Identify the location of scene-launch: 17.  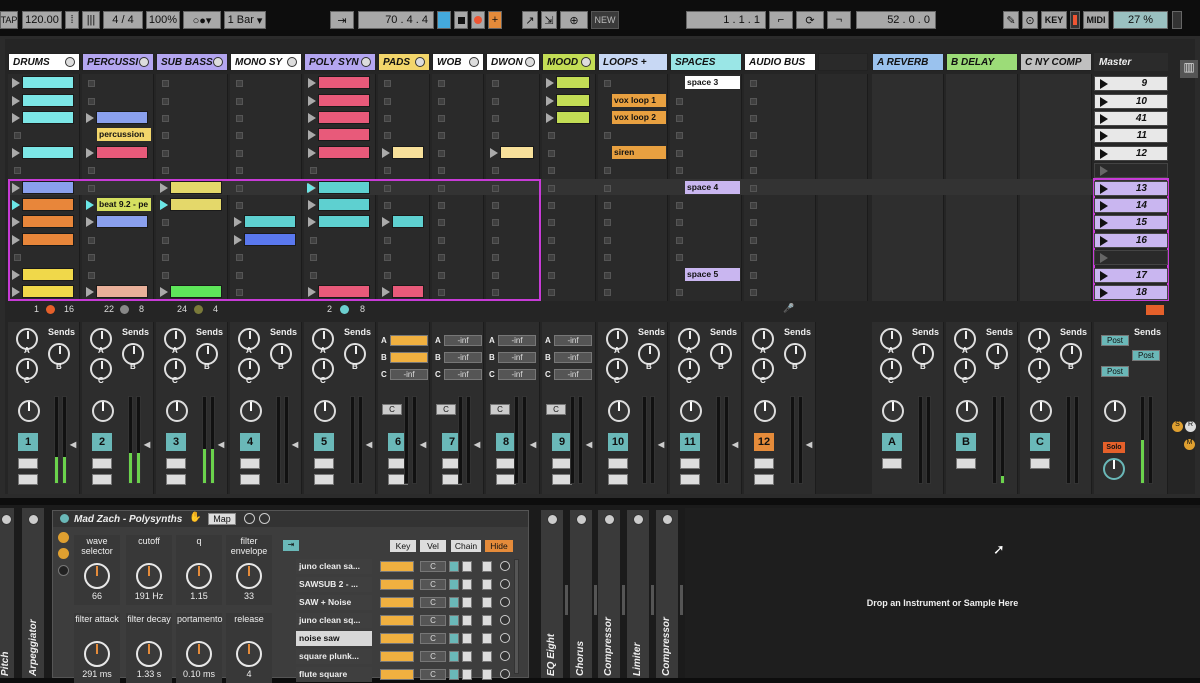
(1131, 275).